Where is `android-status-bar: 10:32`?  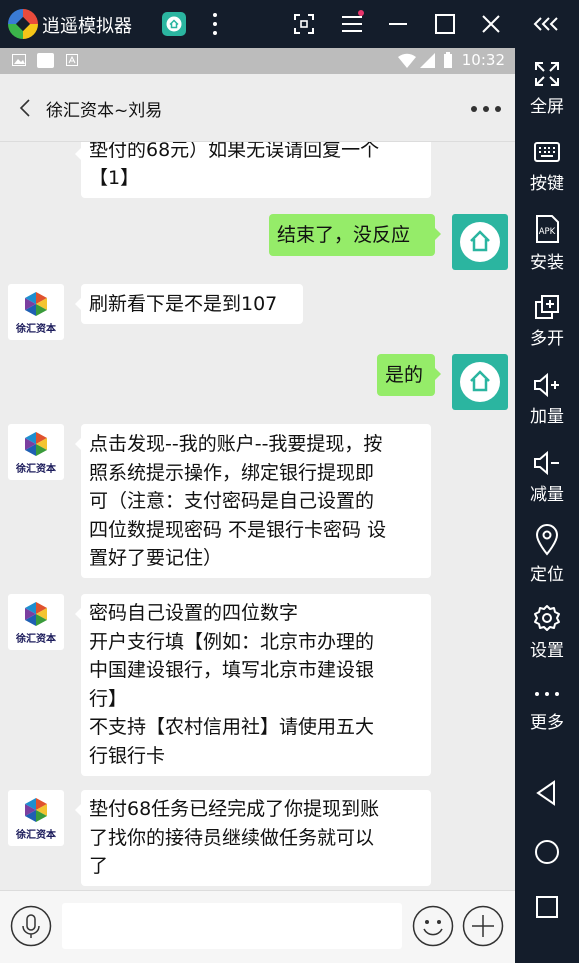
android-status-bar: 10:32 is located at coordinates (257, 61).